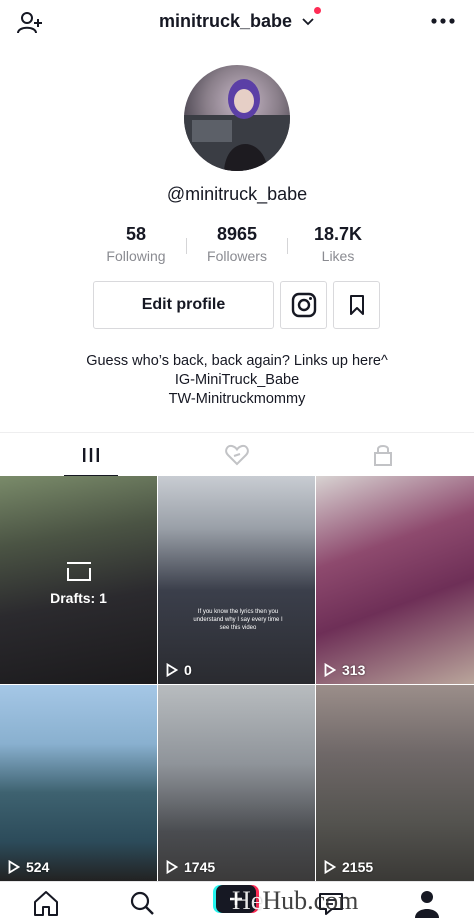 The image size is (474, 923). I want to click on drafts-overlay: Drafts: 1, so click(78, 583).